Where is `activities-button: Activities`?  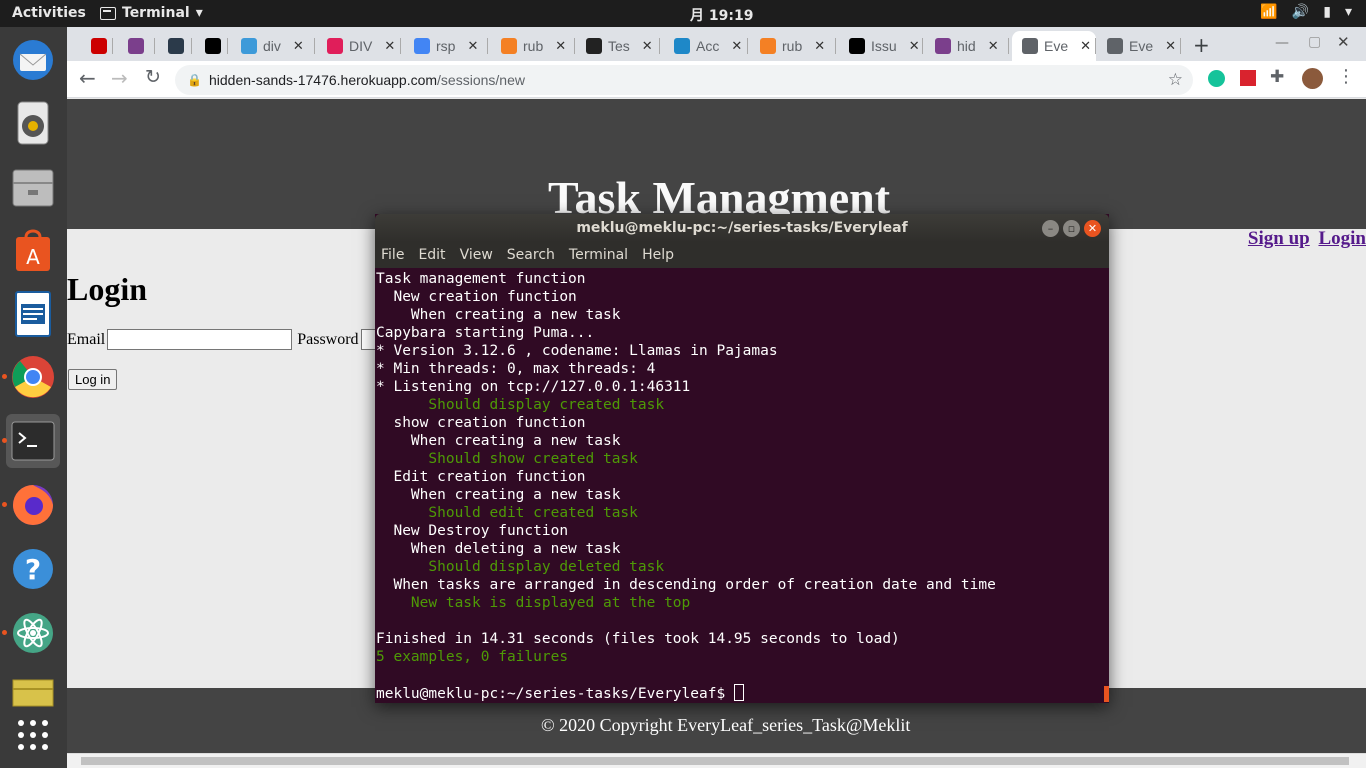
activities-button: Activities is located at coordinates (49, 13).